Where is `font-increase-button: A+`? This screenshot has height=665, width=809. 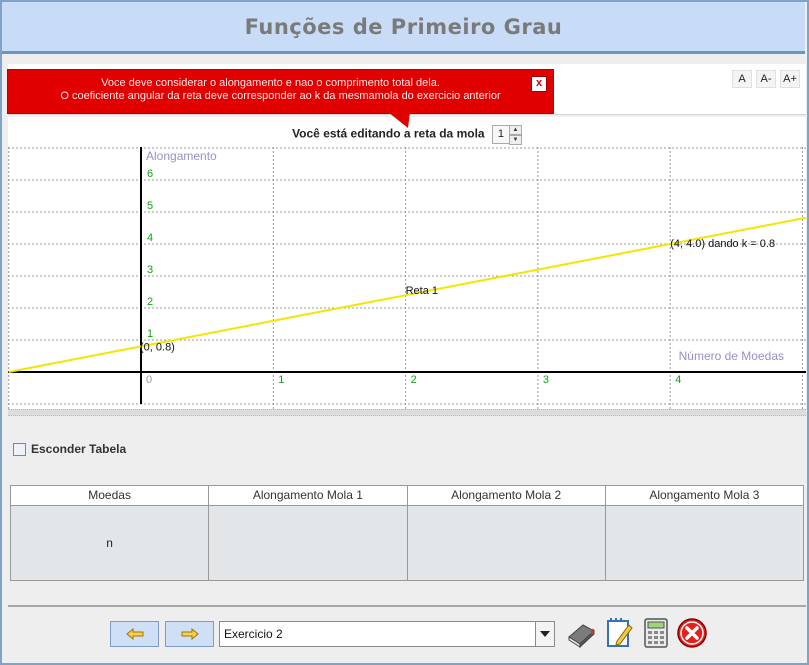
font-increase-button: A+ is located at coordinates (790, 79).